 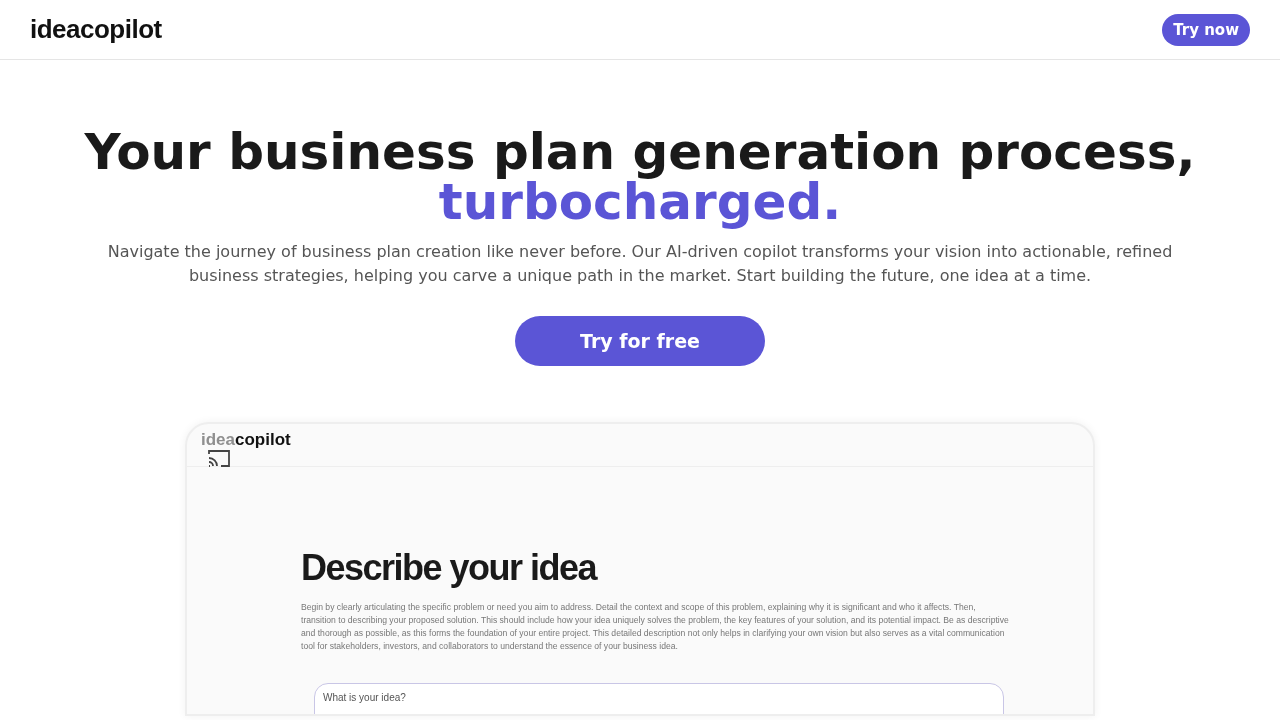 I want to click on logo: ideacopilot, so click(x=96, y=29).